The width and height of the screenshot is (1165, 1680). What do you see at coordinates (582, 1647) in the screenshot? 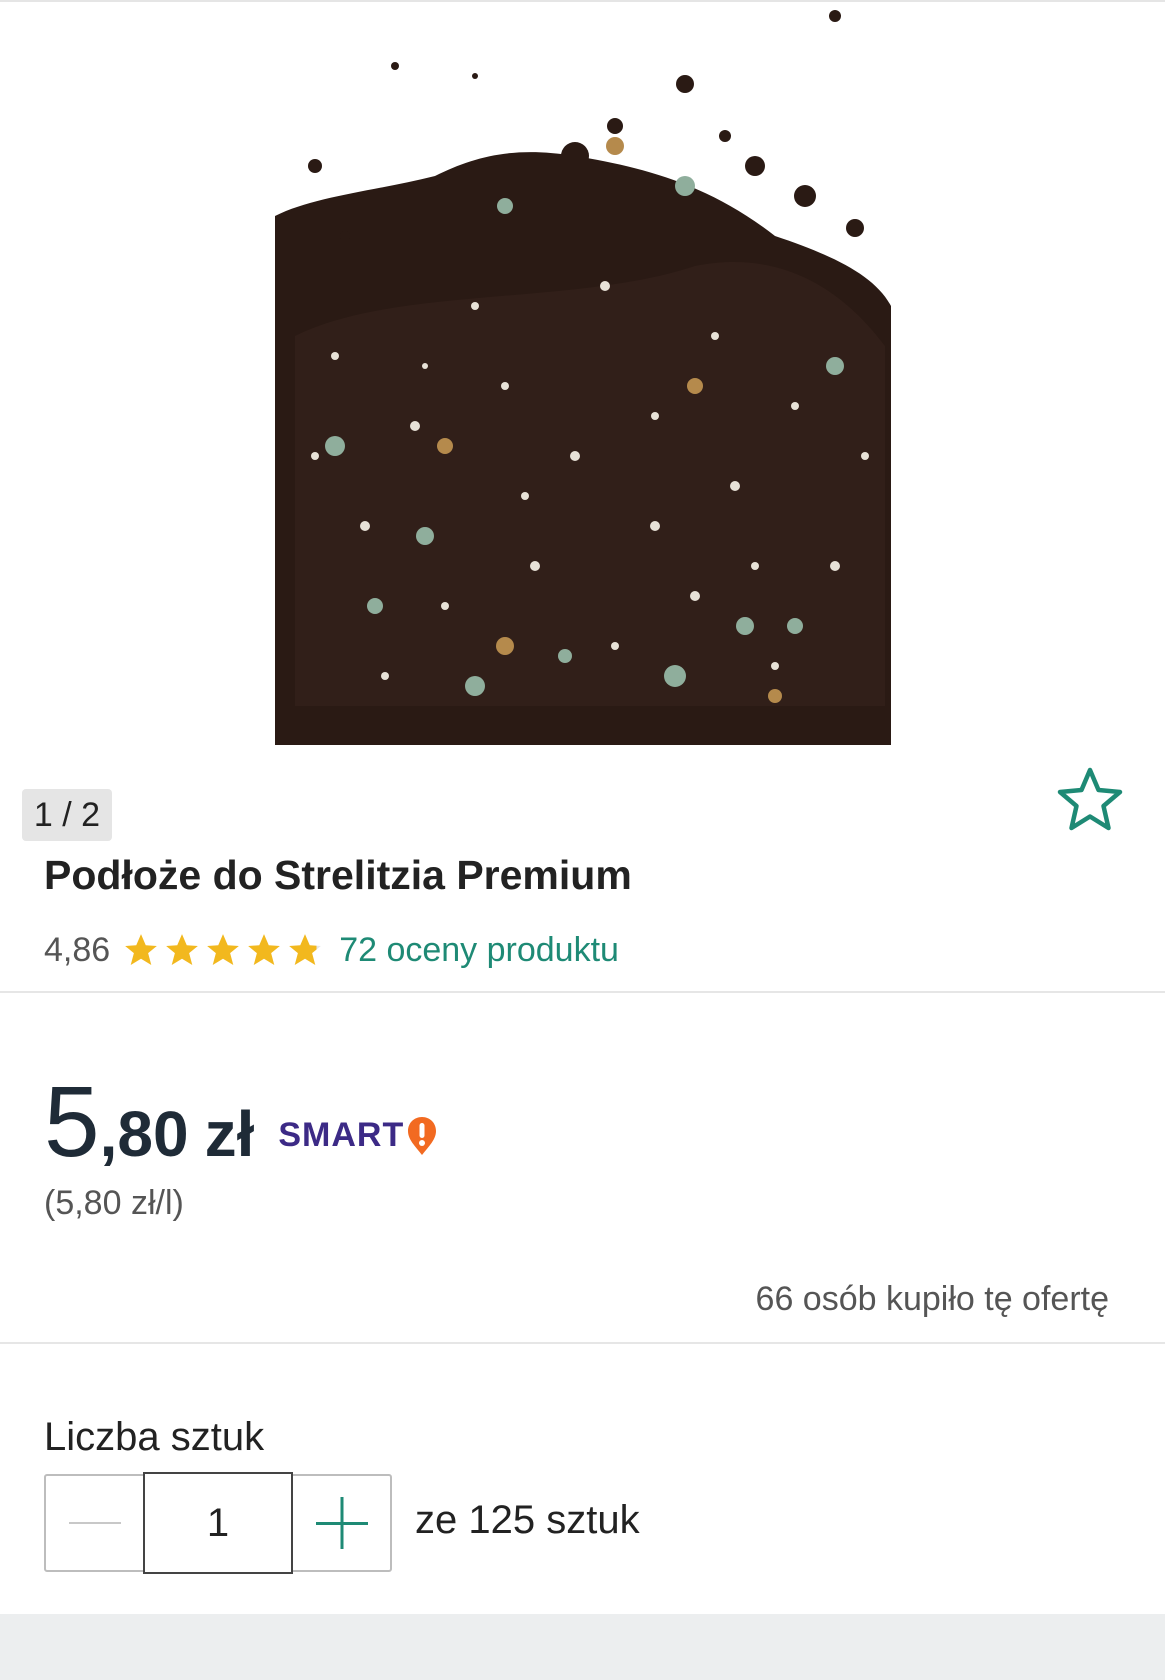
I see `bottom-bar` at bounding box center [582, 1647].